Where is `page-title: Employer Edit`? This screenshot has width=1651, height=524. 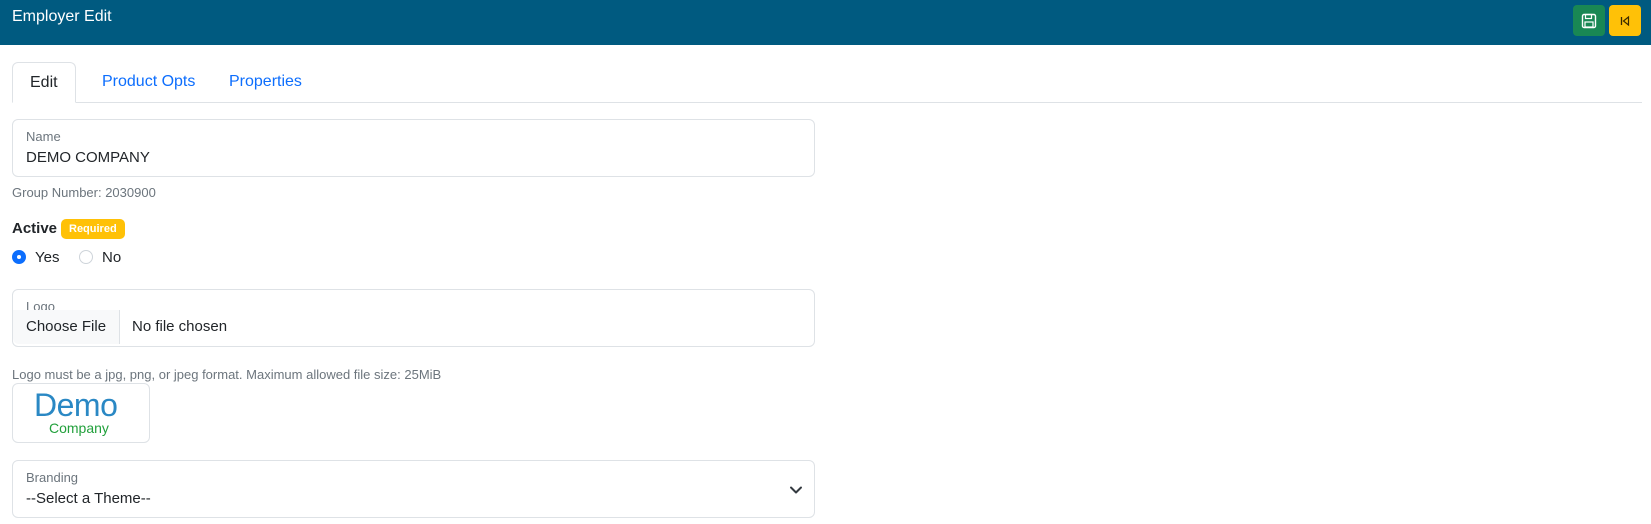 page-title: Employer Edit is located at coordinates (62, 16).